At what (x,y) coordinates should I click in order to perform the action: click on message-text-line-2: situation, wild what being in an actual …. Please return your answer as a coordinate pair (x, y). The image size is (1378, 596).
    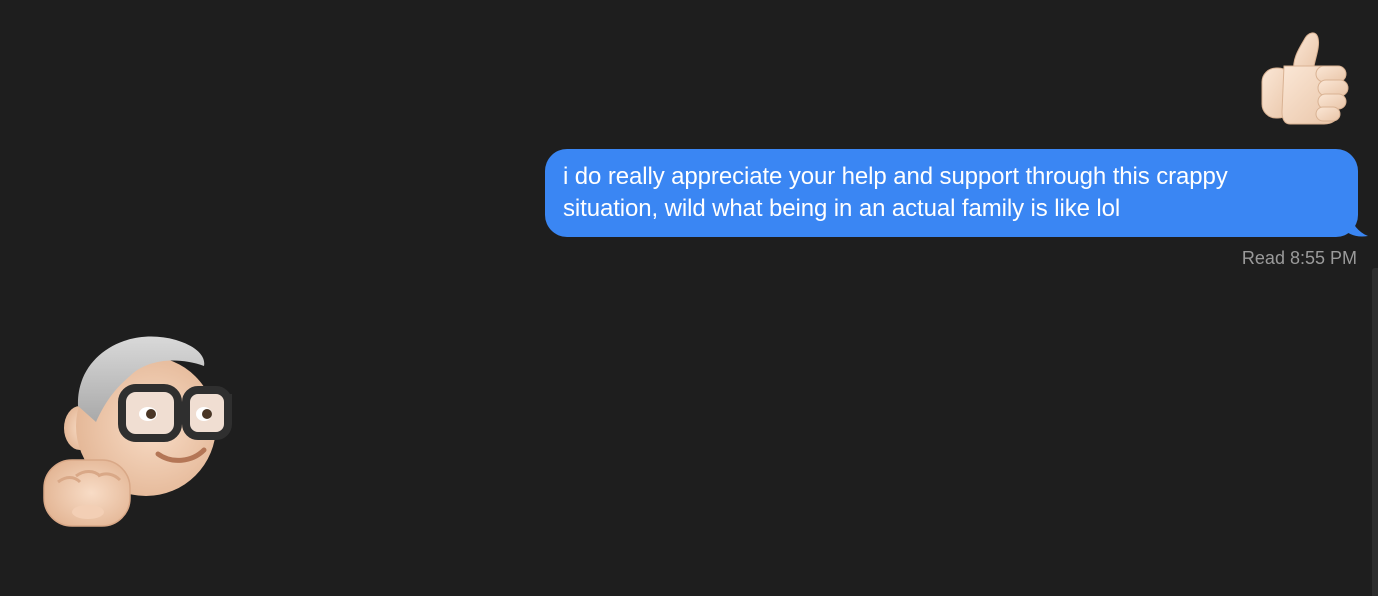
    Looking at the image, I should click on (842, 208).